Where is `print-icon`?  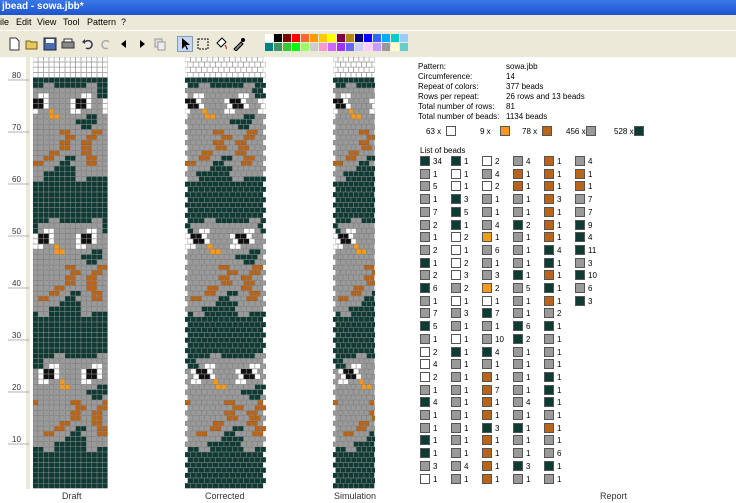
print-icon is located at coordinates (68, 44).